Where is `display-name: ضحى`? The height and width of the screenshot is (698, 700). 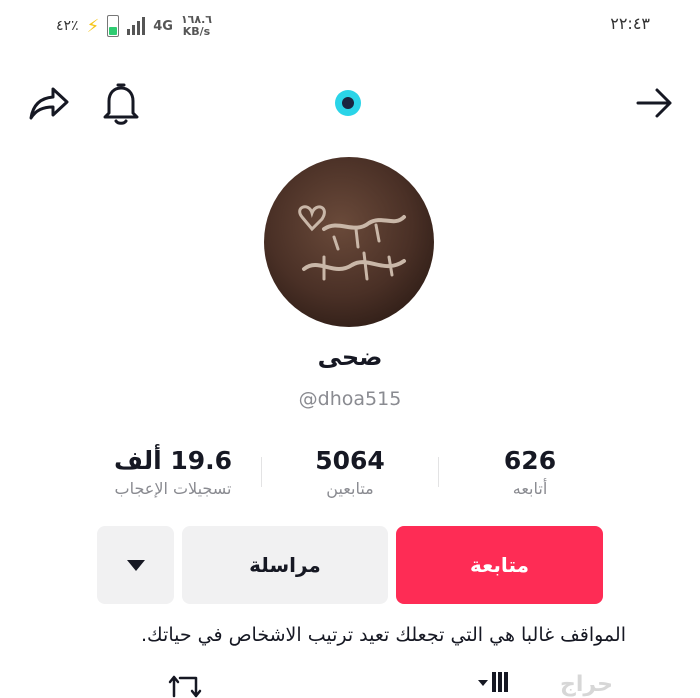 display-name: ضحى is located at coordinates (350, 357).